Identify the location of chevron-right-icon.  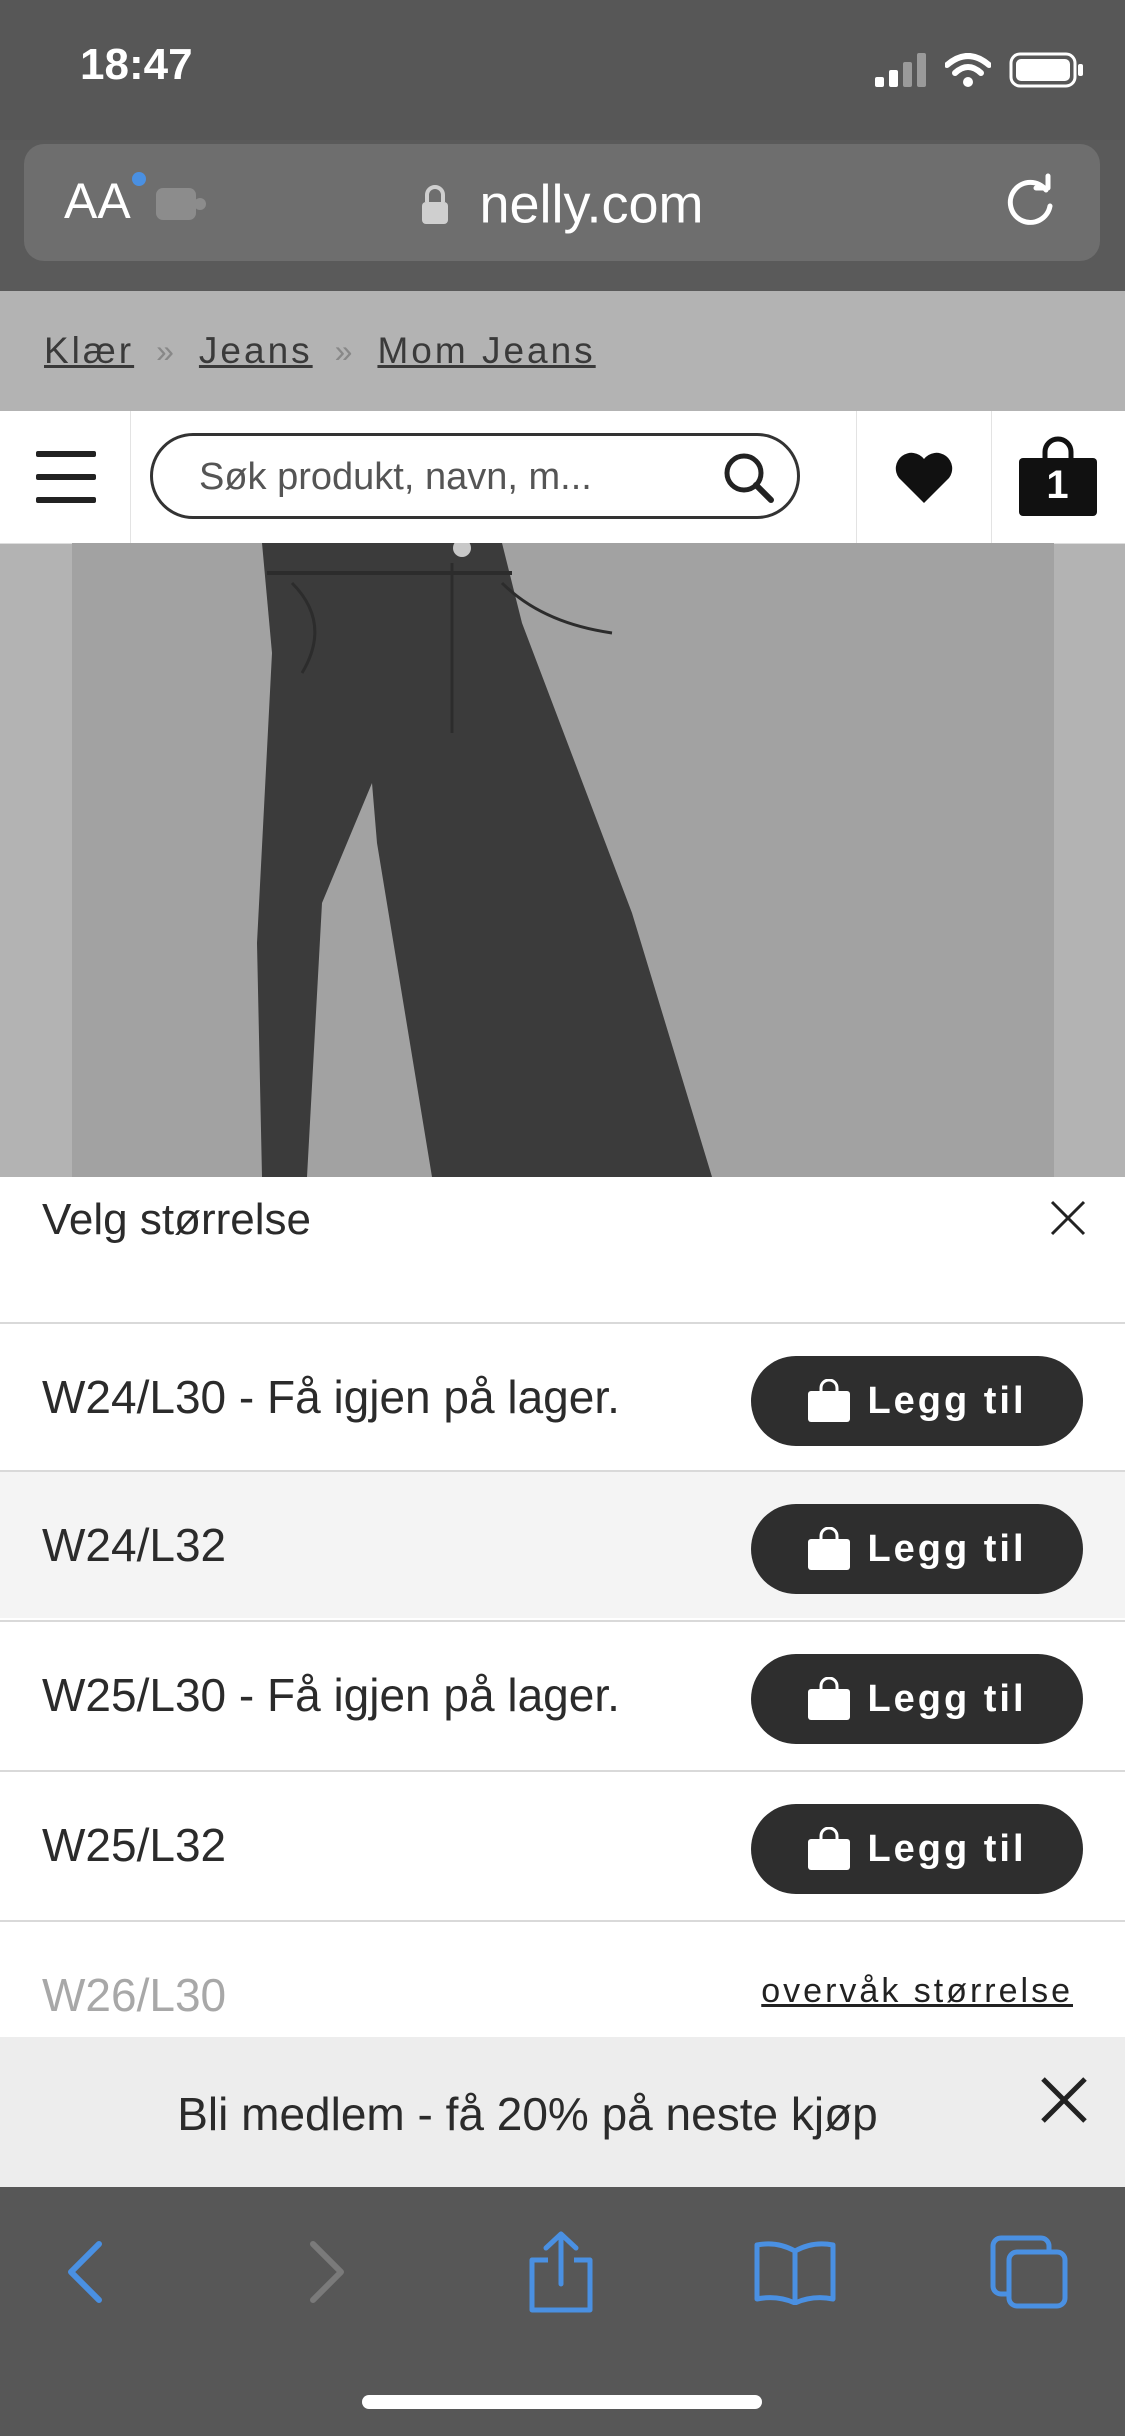
(327, 2272).